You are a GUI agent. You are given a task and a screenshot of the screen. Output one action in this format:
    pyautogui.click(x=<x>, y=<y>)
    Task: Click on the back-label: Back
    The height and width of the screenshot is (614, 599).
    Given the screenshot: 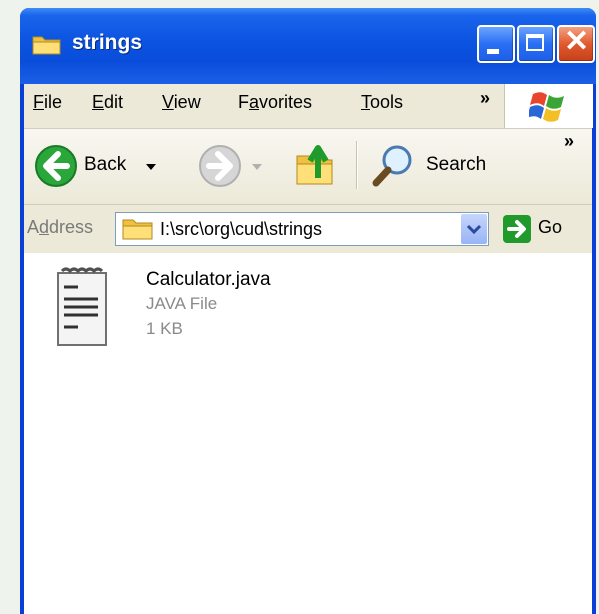 What is the action you would take?
    pyautogui.click(x=105, y=164)
    